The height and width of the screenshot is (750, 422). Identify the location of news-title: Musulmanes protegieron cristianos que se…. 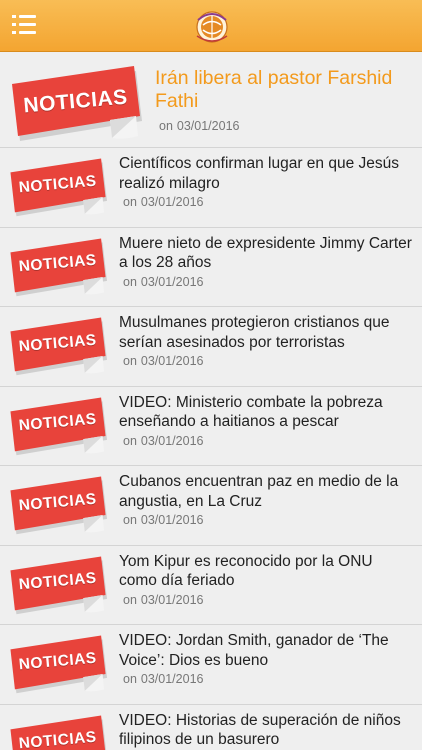
(266, 332).